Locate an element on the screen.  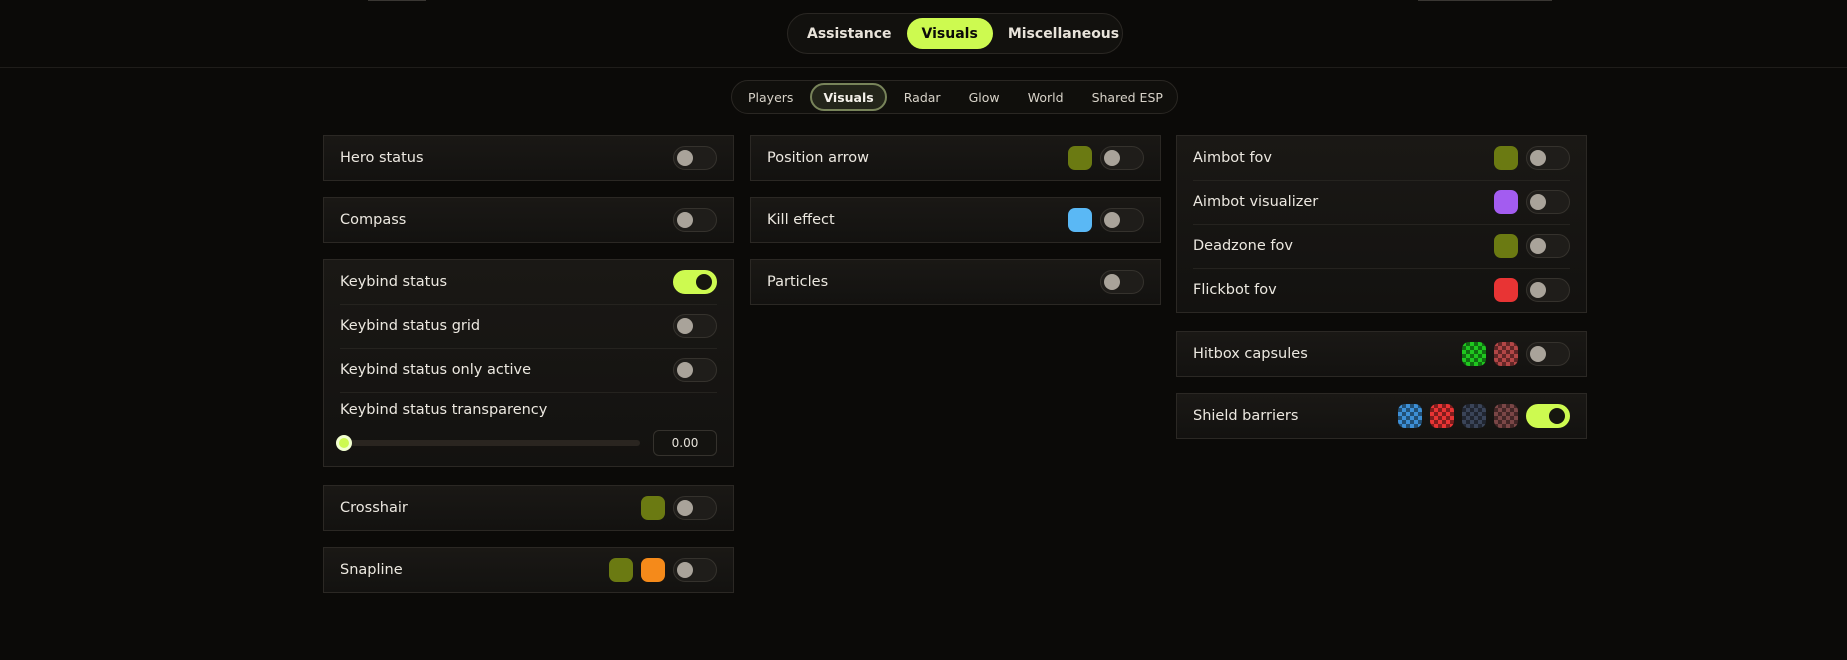
position-arrow-card: Position arrow is located at coordinates (955, 158).